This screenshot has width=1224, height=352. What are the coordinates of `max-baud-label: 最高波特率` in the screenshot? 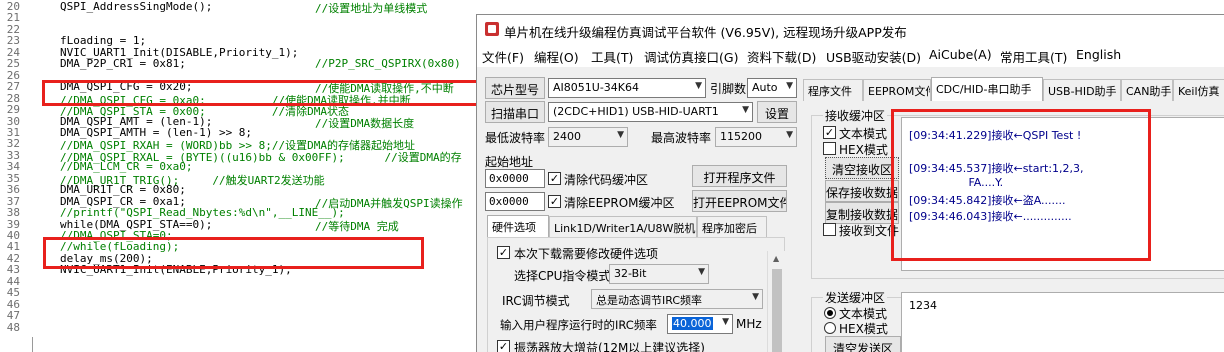 It's located at (681, 138).